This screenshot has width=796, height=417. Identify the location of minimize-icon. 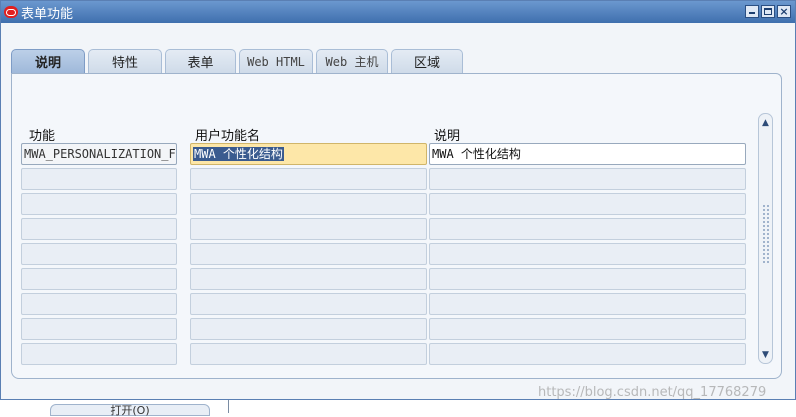
(752, 11).